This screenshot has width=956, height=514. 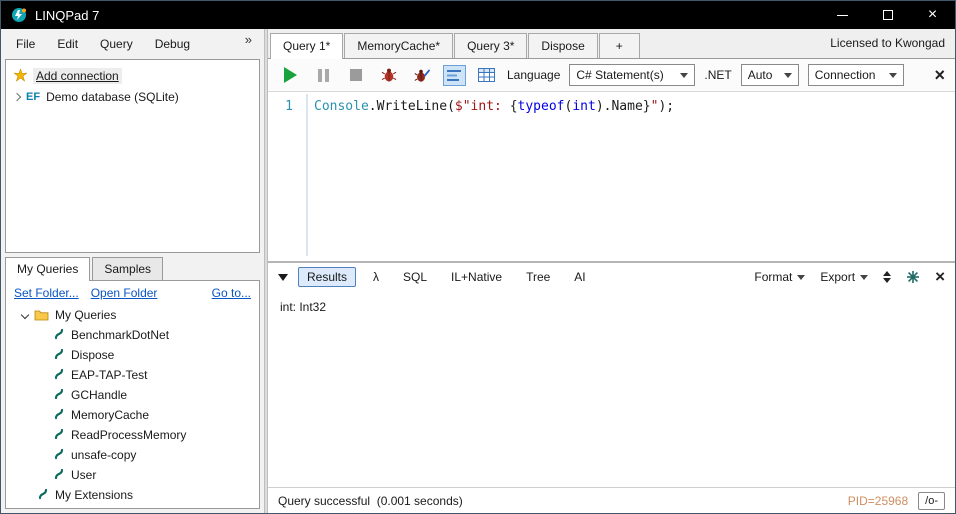 What do you see at coordinates (513, 106) in the screenshot?
I see `code-token: {` at bounding box center [513, 106].